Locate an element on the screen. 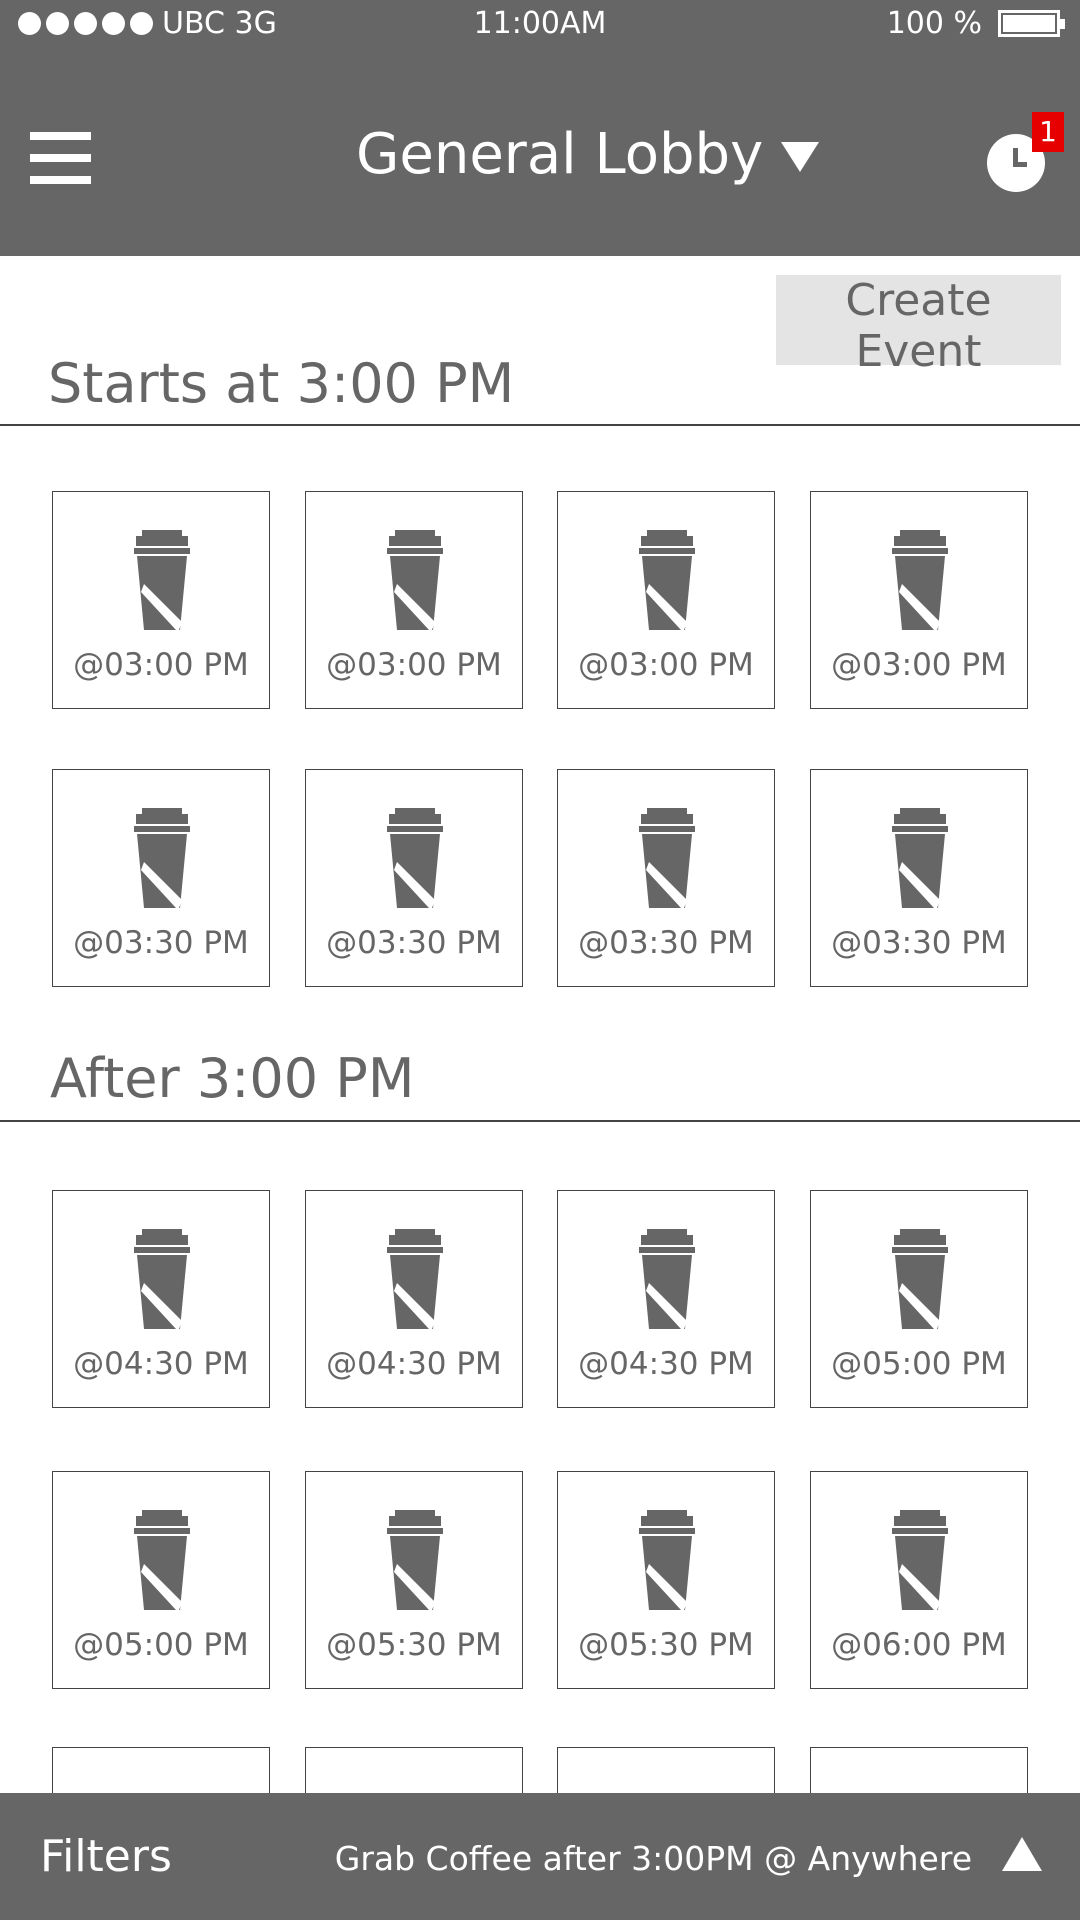 The width and height of the screenshot is (1080, 1920). event-tile: @06:00 PM is located at coordinates (919, 1580).